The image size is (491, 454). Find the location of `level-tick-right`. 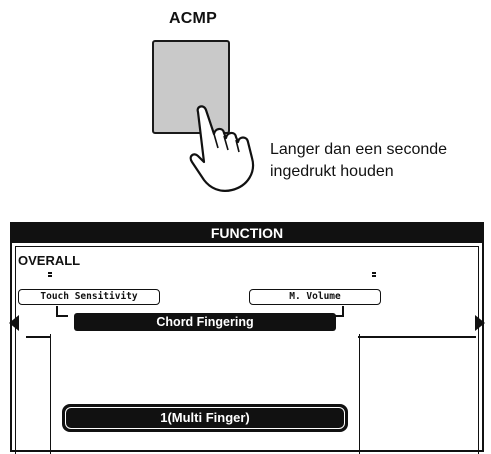

level-tick-right is located at coordinates (374, 275).